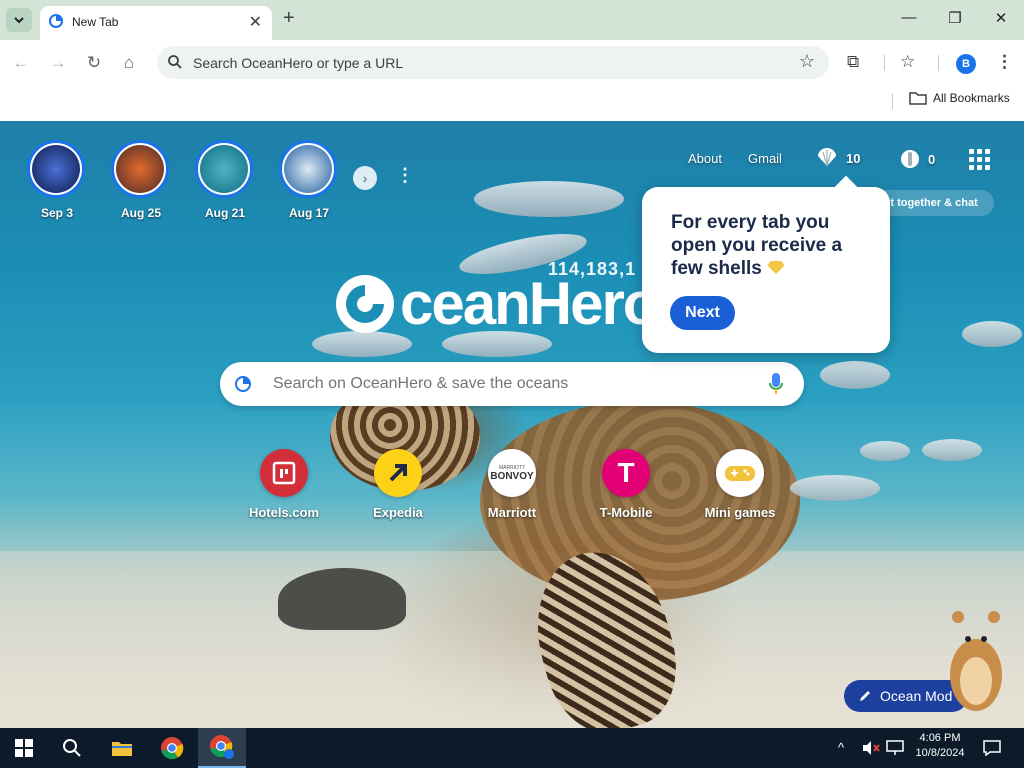 This screenshot has width=1024, height=768. What do you see at coordinates (892, 101) in the screenshot?
I see `bookmarks-divider` at bounding box center [892, 101].